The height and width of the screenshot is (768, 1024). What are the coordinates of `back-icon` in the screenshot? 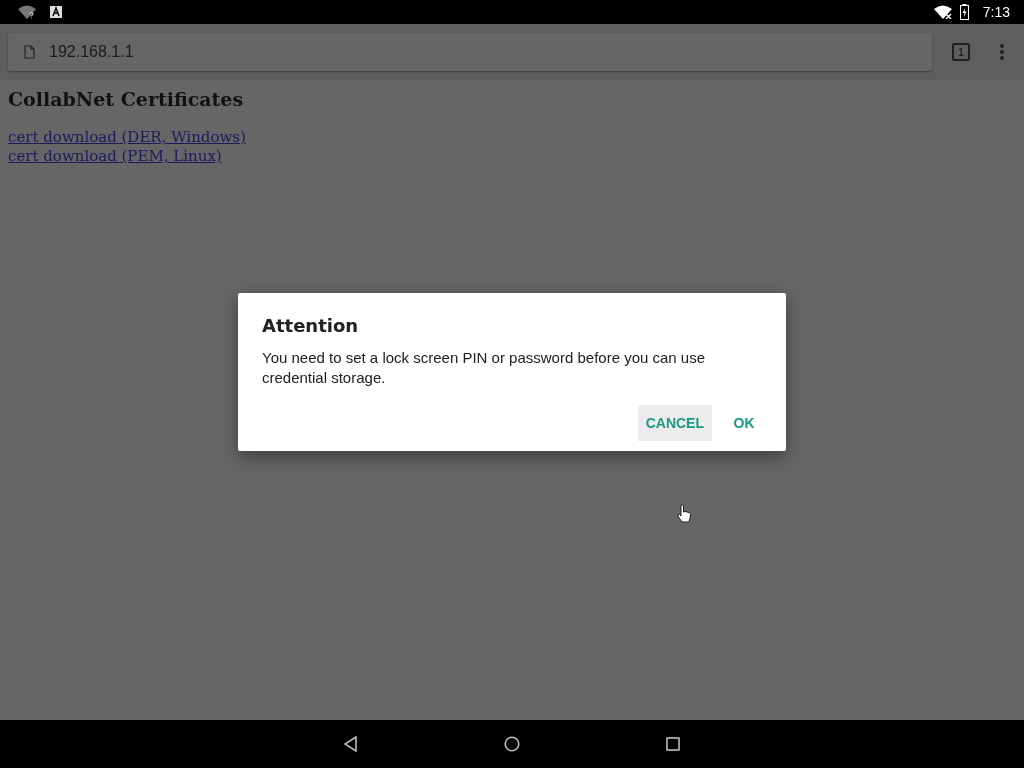 It's located at (351, 744).